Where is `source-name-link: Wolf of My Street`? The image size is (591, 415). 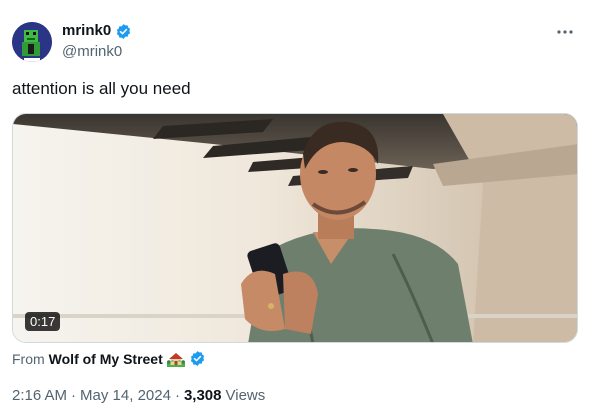 source-name-link: Wolf of My Street is located at coordinates (106, 359).